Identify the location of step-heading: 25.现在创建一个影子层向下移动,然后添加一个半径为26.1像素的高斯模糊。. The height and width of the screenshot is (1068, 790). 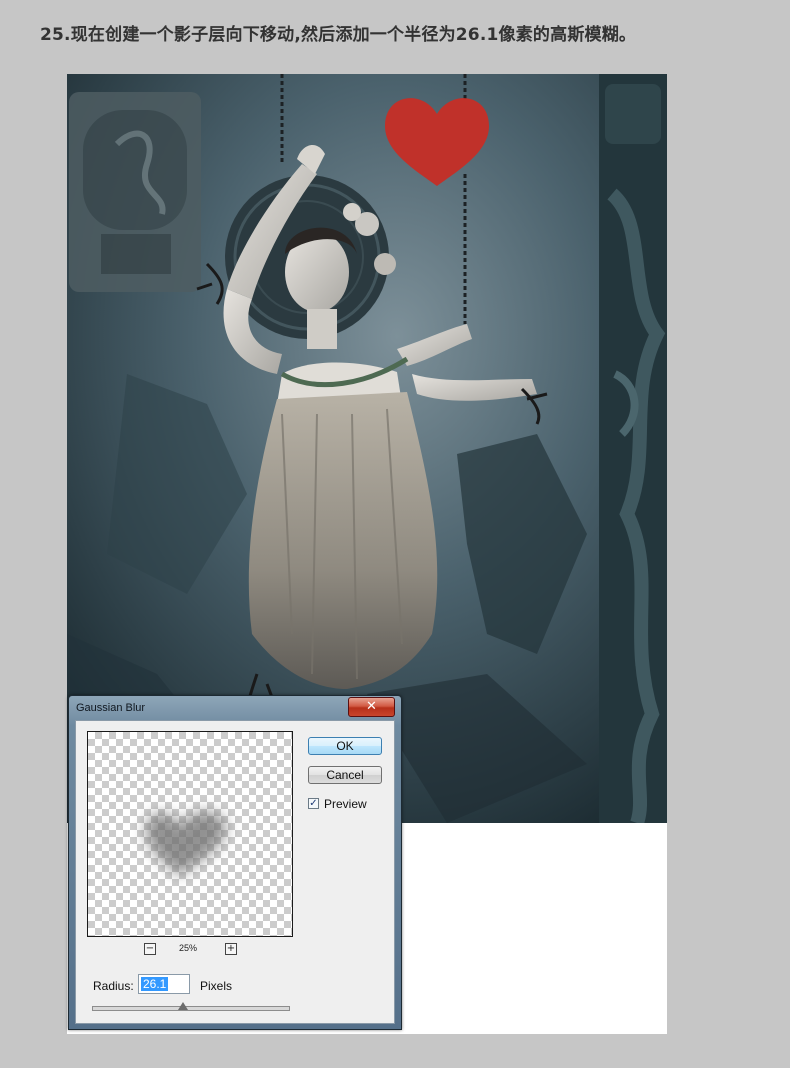
(338, 35).